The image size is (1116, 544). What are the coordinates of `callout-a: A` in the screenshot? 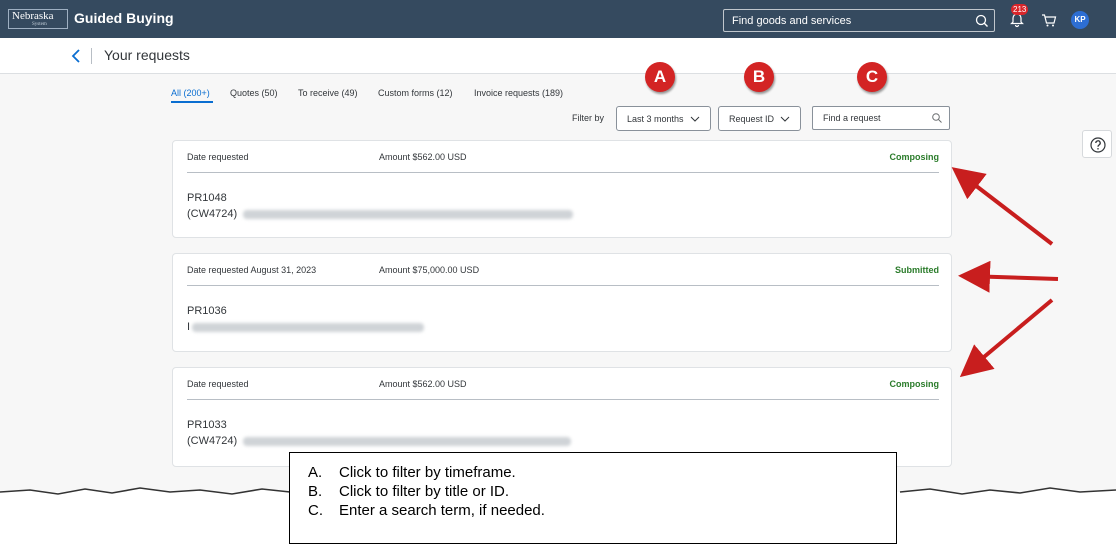 It's located at (660, 77).